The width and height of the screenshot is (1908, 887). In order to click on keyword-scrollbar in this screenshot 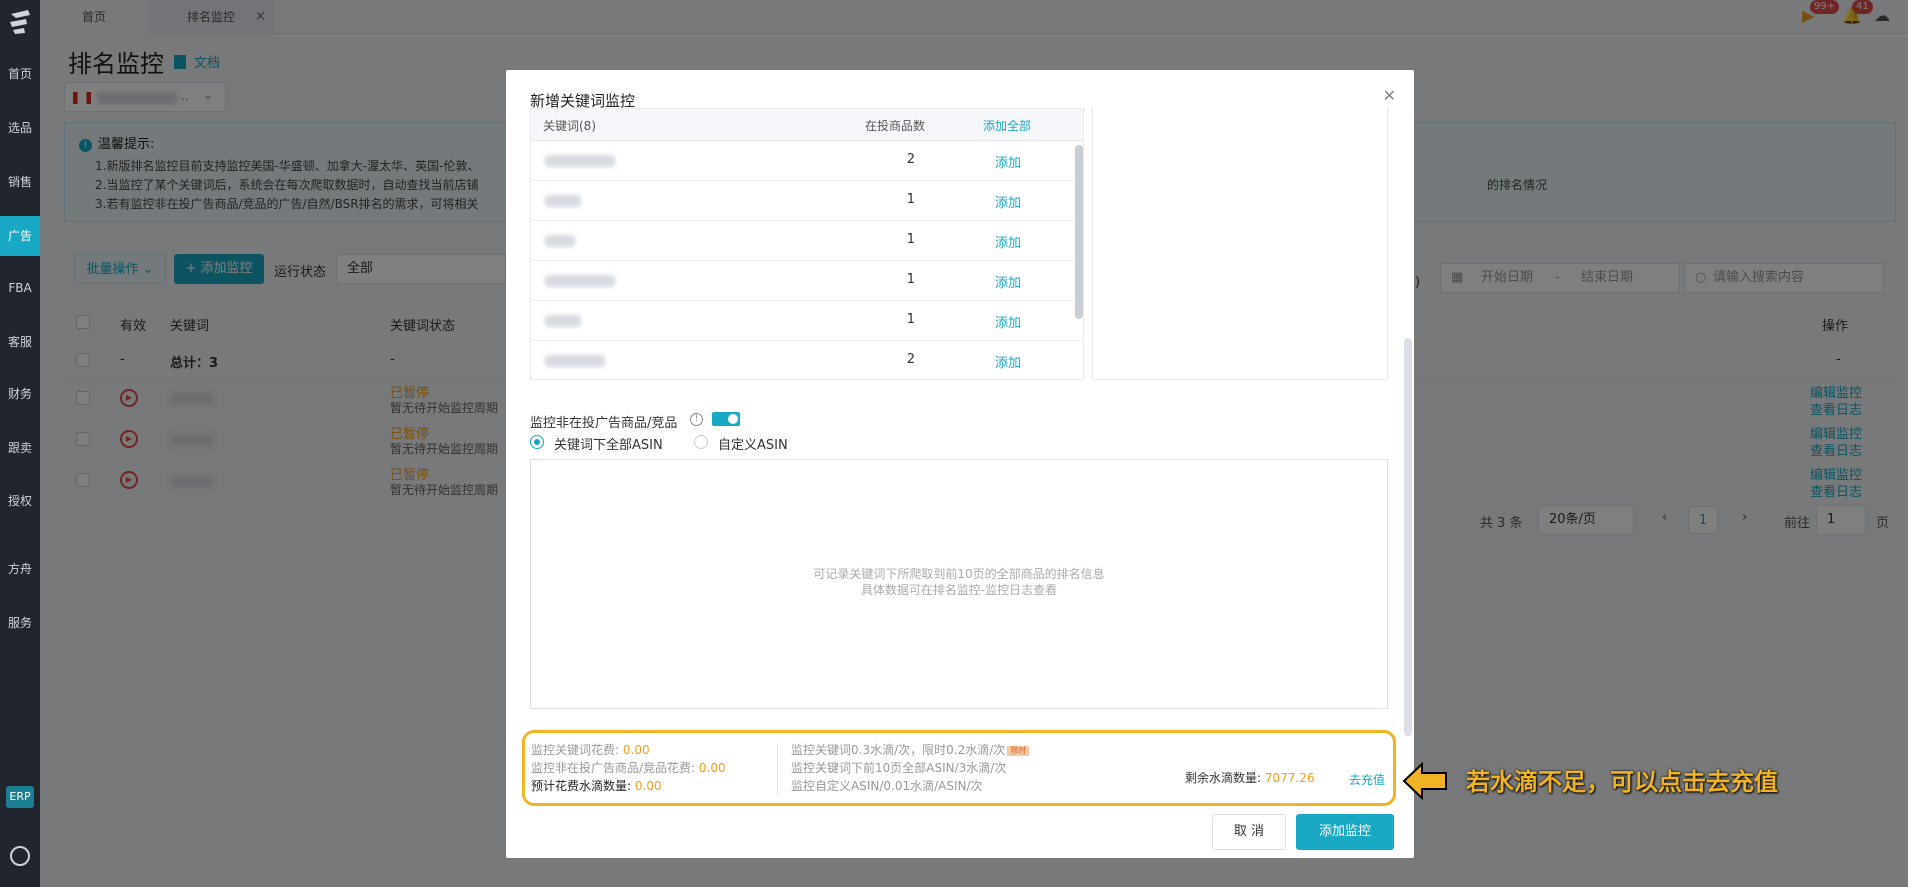, I will do `click(1079, 232)`.